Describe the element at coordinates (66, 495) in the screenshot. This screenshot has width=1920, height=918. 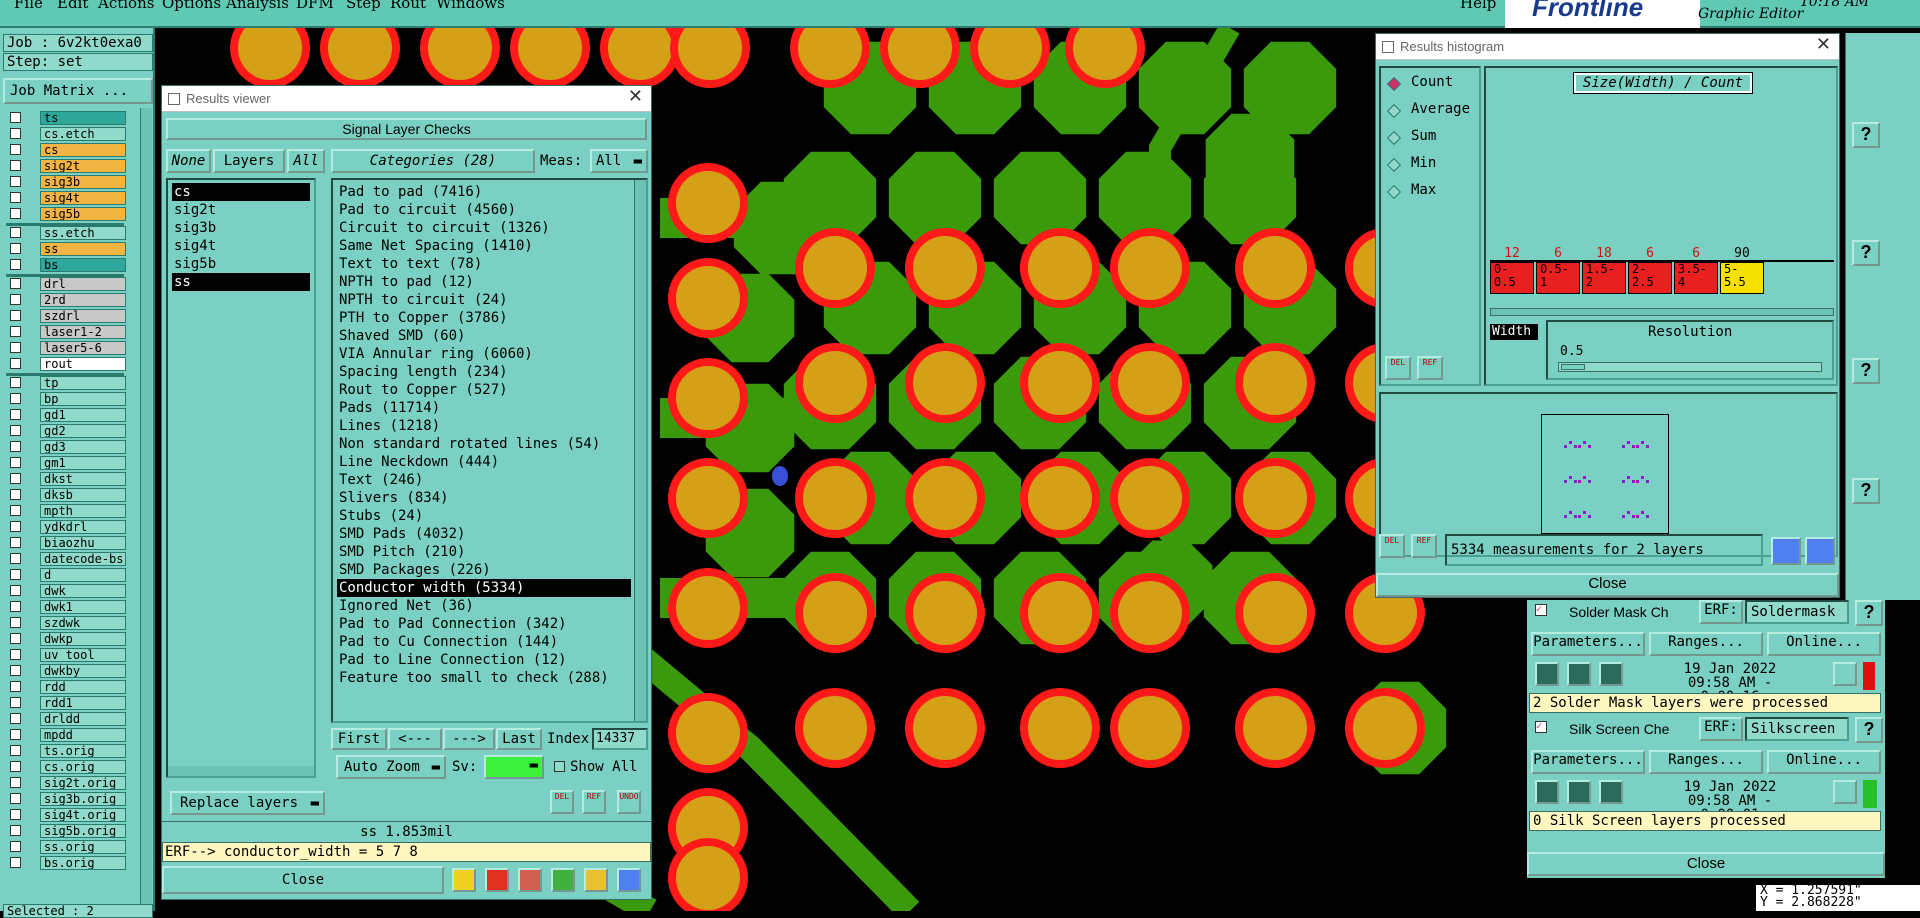
I see `layer-row: dksb` at that location.